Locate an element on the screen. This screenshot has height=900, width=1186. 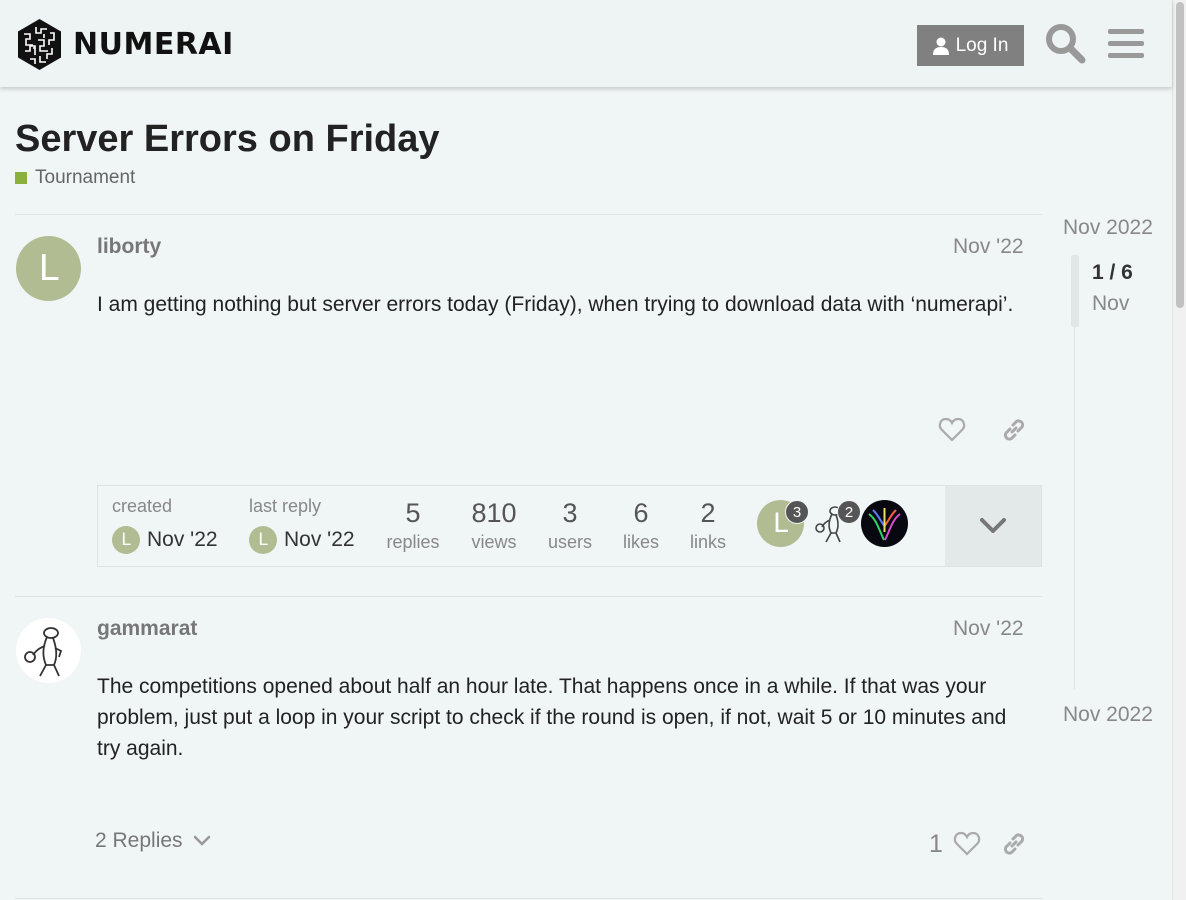
numerai-logo-icon is located at coordinates (39, 44).